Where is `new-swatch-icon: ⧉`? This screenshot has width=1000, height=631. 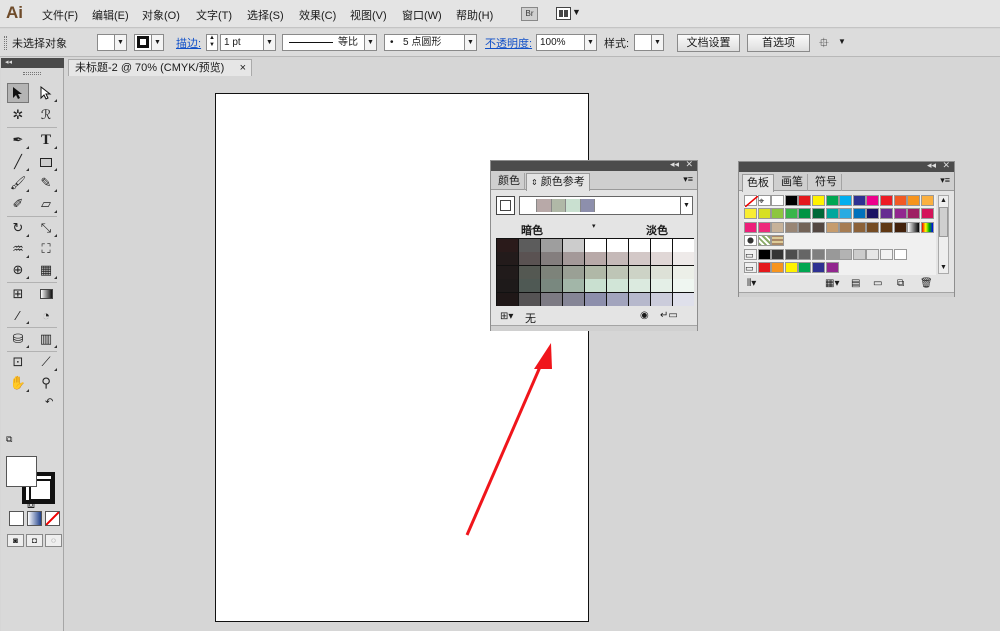
new-swatch-icon: ⧉ is located at coordinates (900, 283).